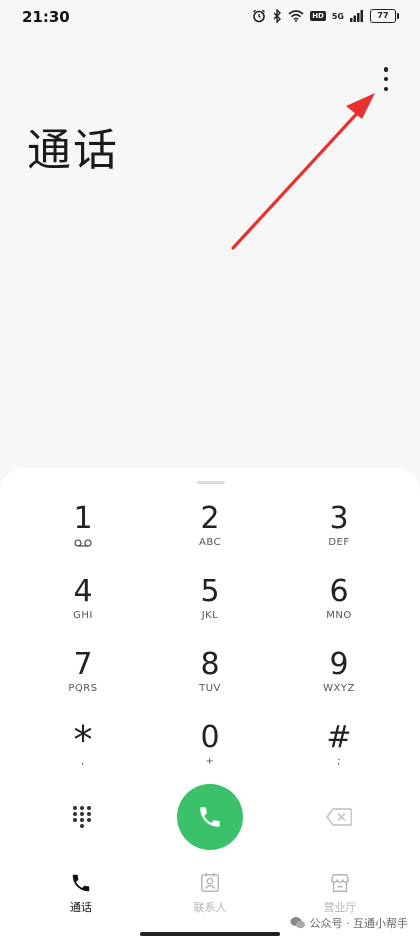 This screenshot has width=420, height=941. I want to click on sheet-handle, so click(211, 482).